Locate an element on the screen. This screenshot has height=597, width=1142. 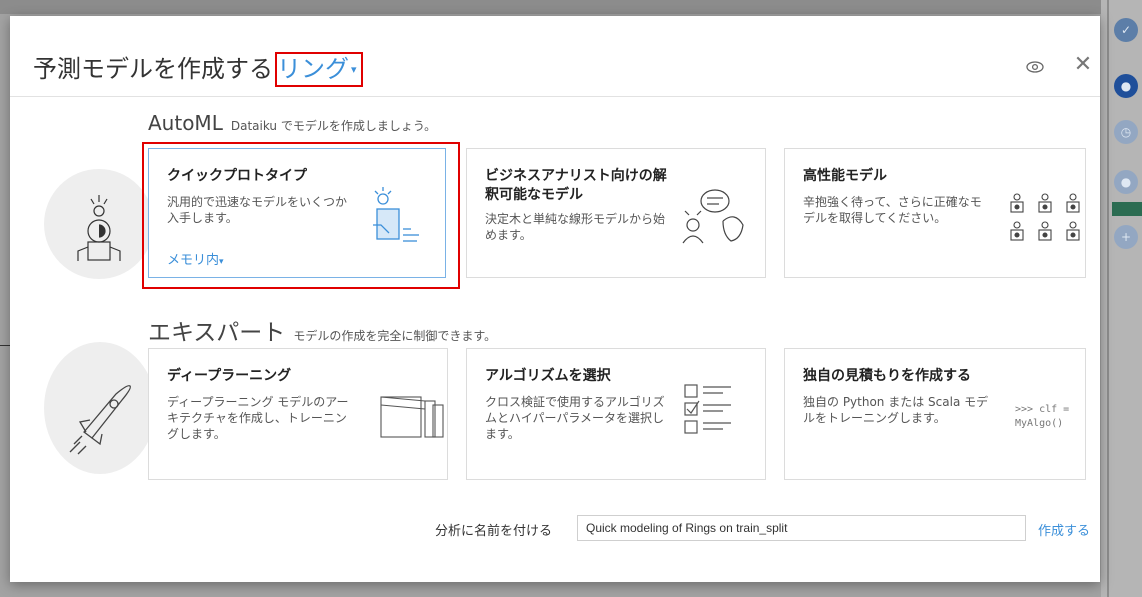
card-title: 高性能モデル is located at coordinates (845, 176).